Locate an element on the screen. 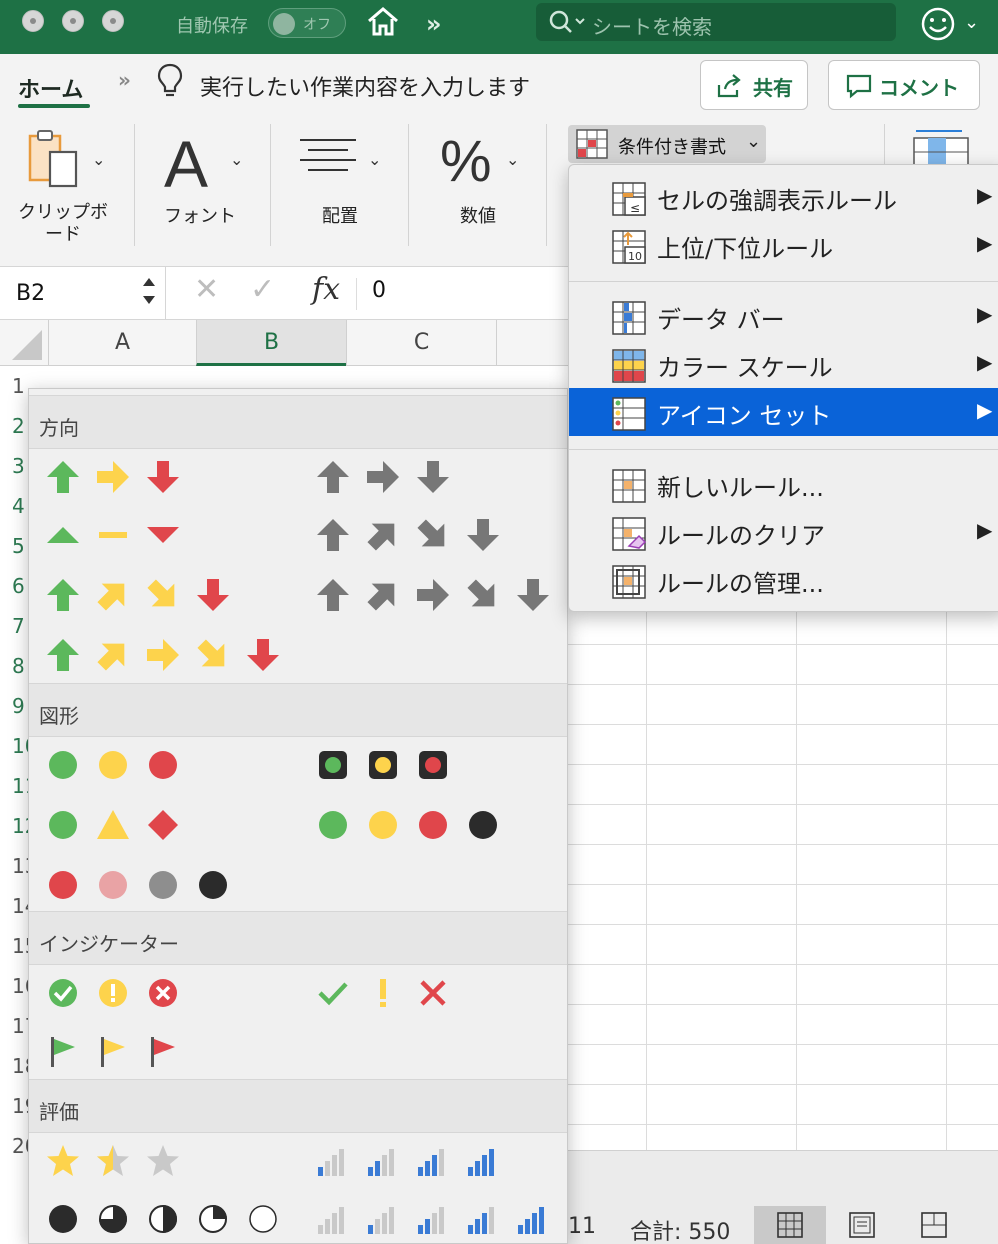 The image size is (998, 1244). alignment-icon is located at coordinates (328, 160).